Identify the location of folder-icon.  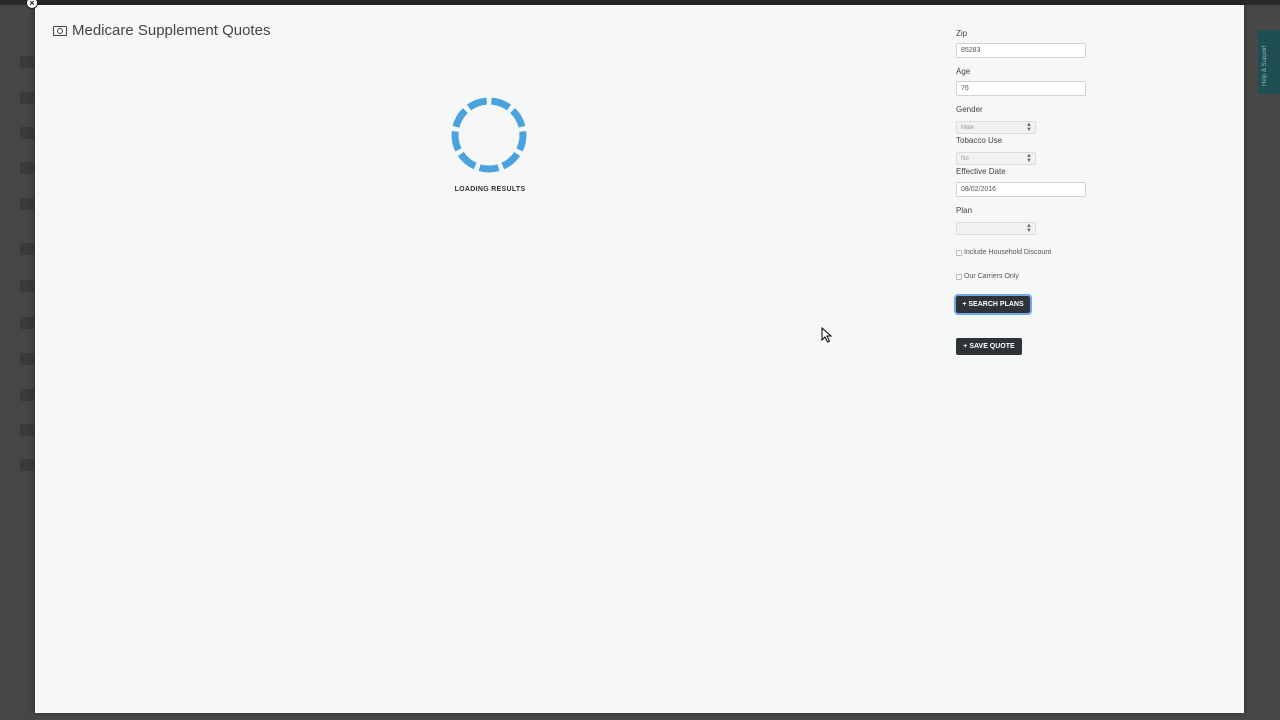
(27, 359).